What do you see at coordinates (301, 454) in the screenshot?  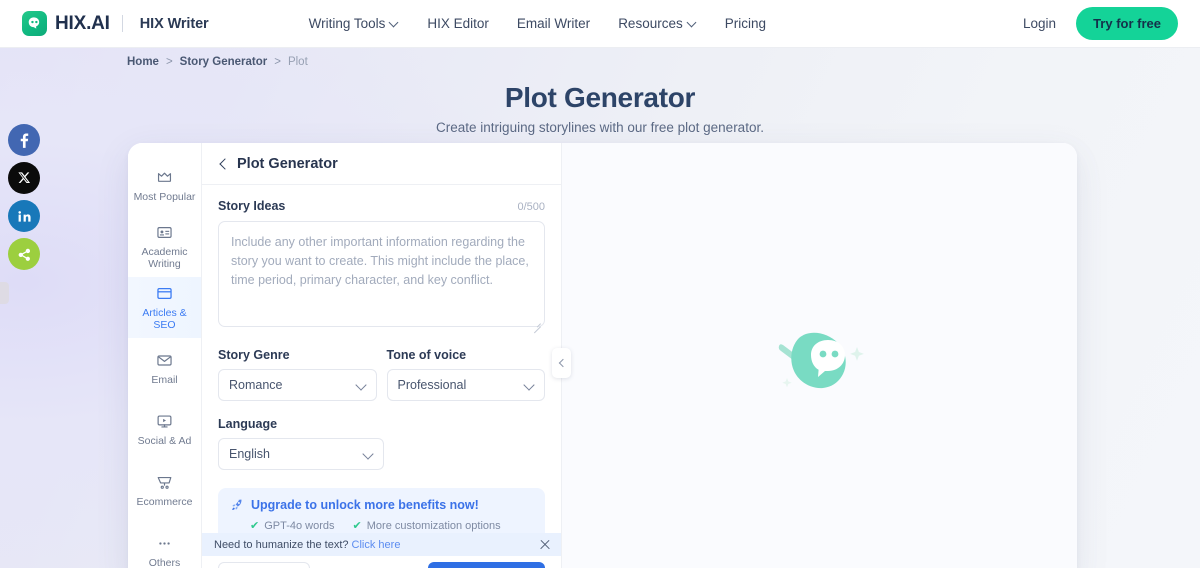 I see `language-select: English` at bounding box center [301, 454].